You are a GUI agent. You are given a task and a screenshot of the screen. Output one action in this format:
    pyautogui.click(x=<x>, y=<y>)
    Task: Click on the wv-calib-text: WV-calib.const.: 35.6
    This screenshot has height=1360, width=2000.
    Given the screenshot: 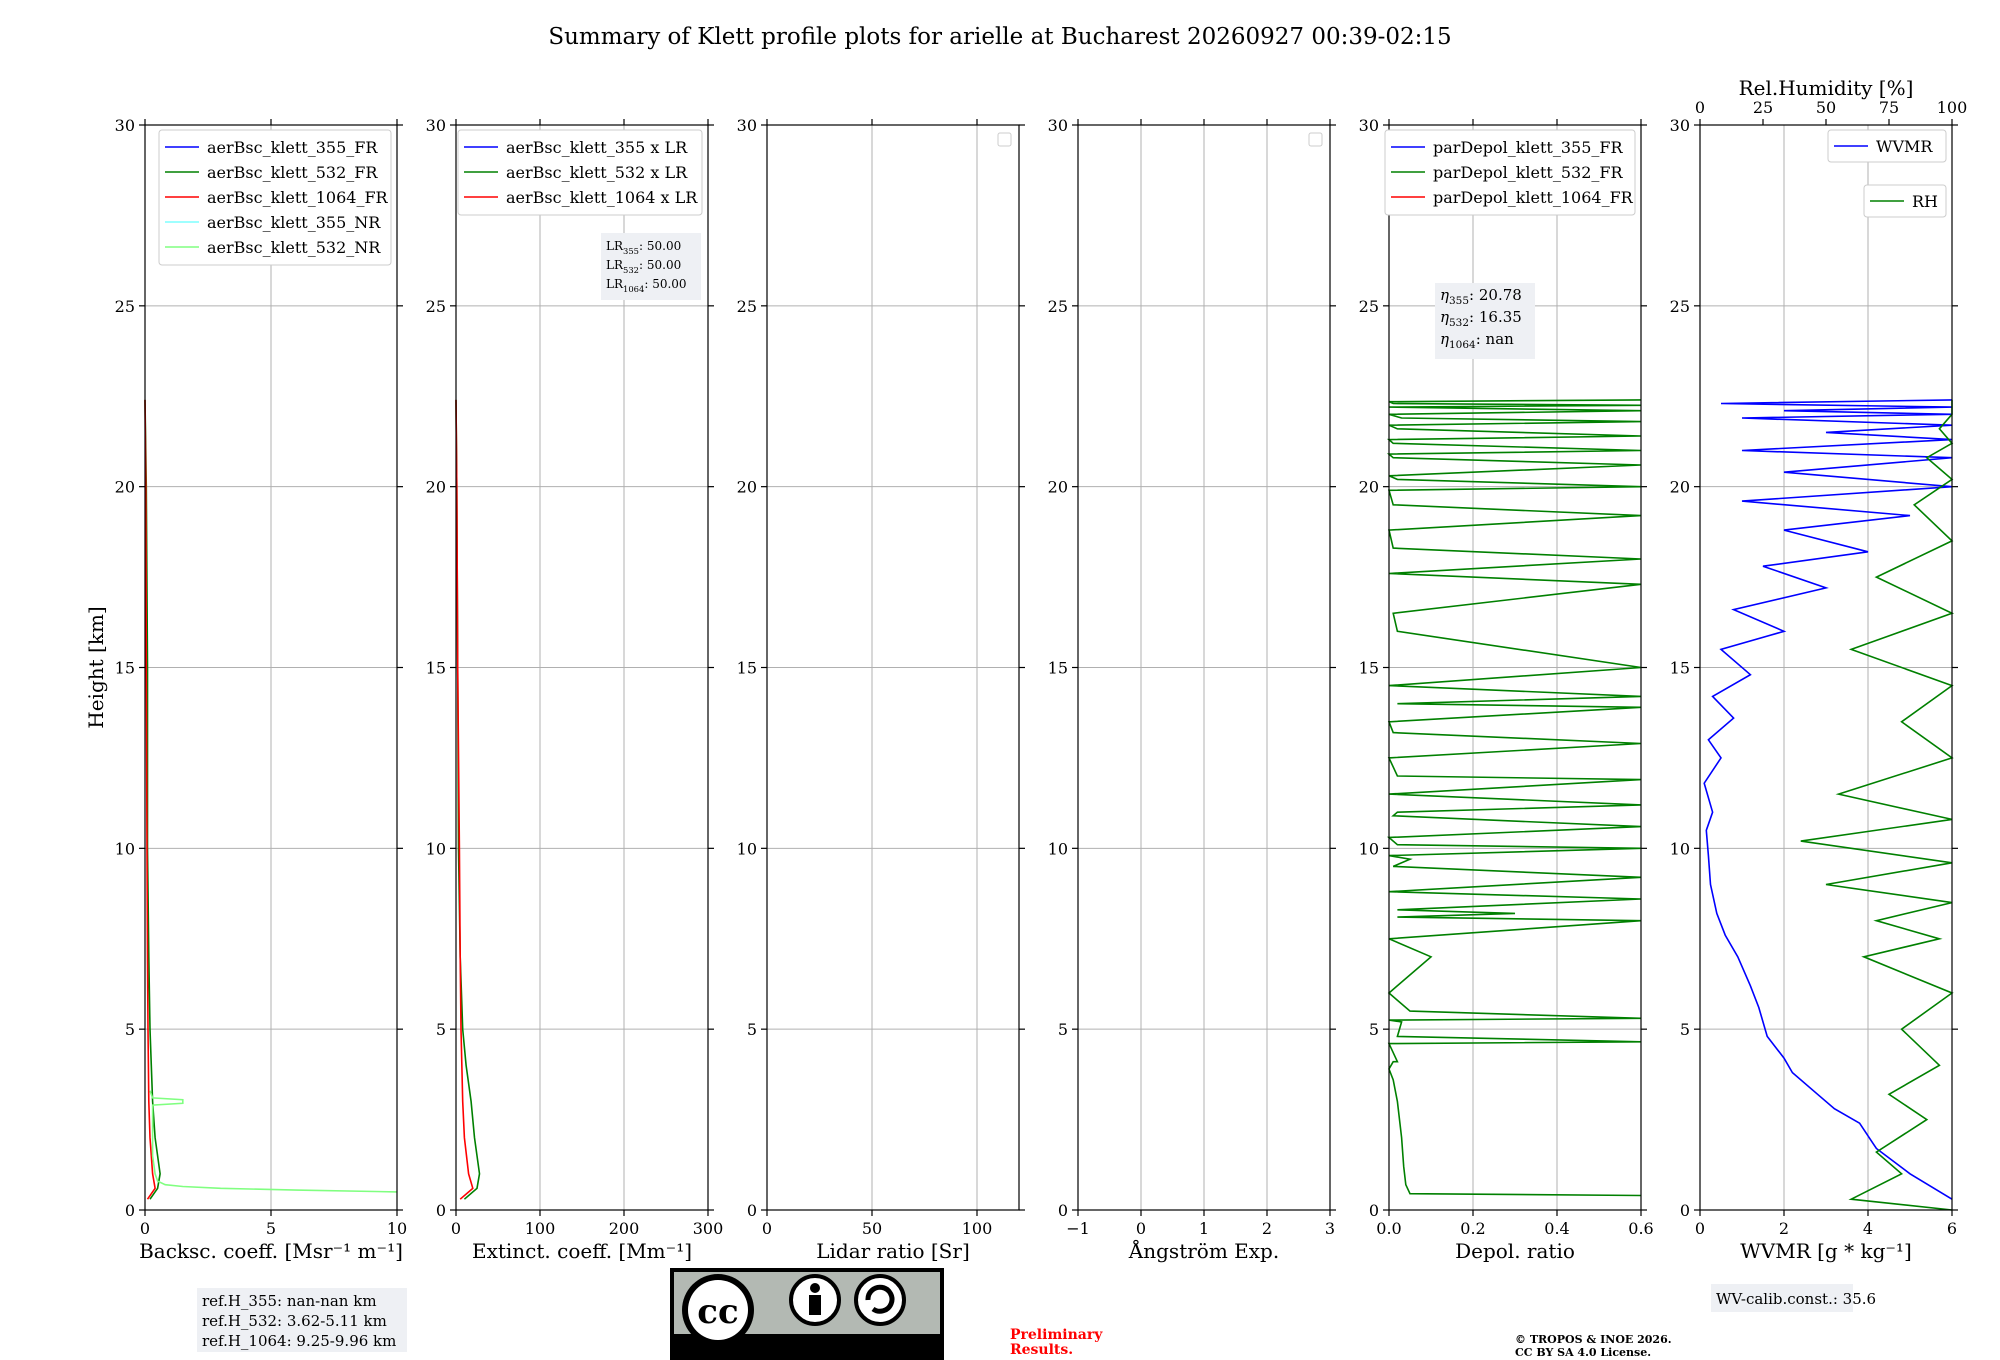 What is the action you would take?
    pyautogui.click(x=1796, y=1299)
    